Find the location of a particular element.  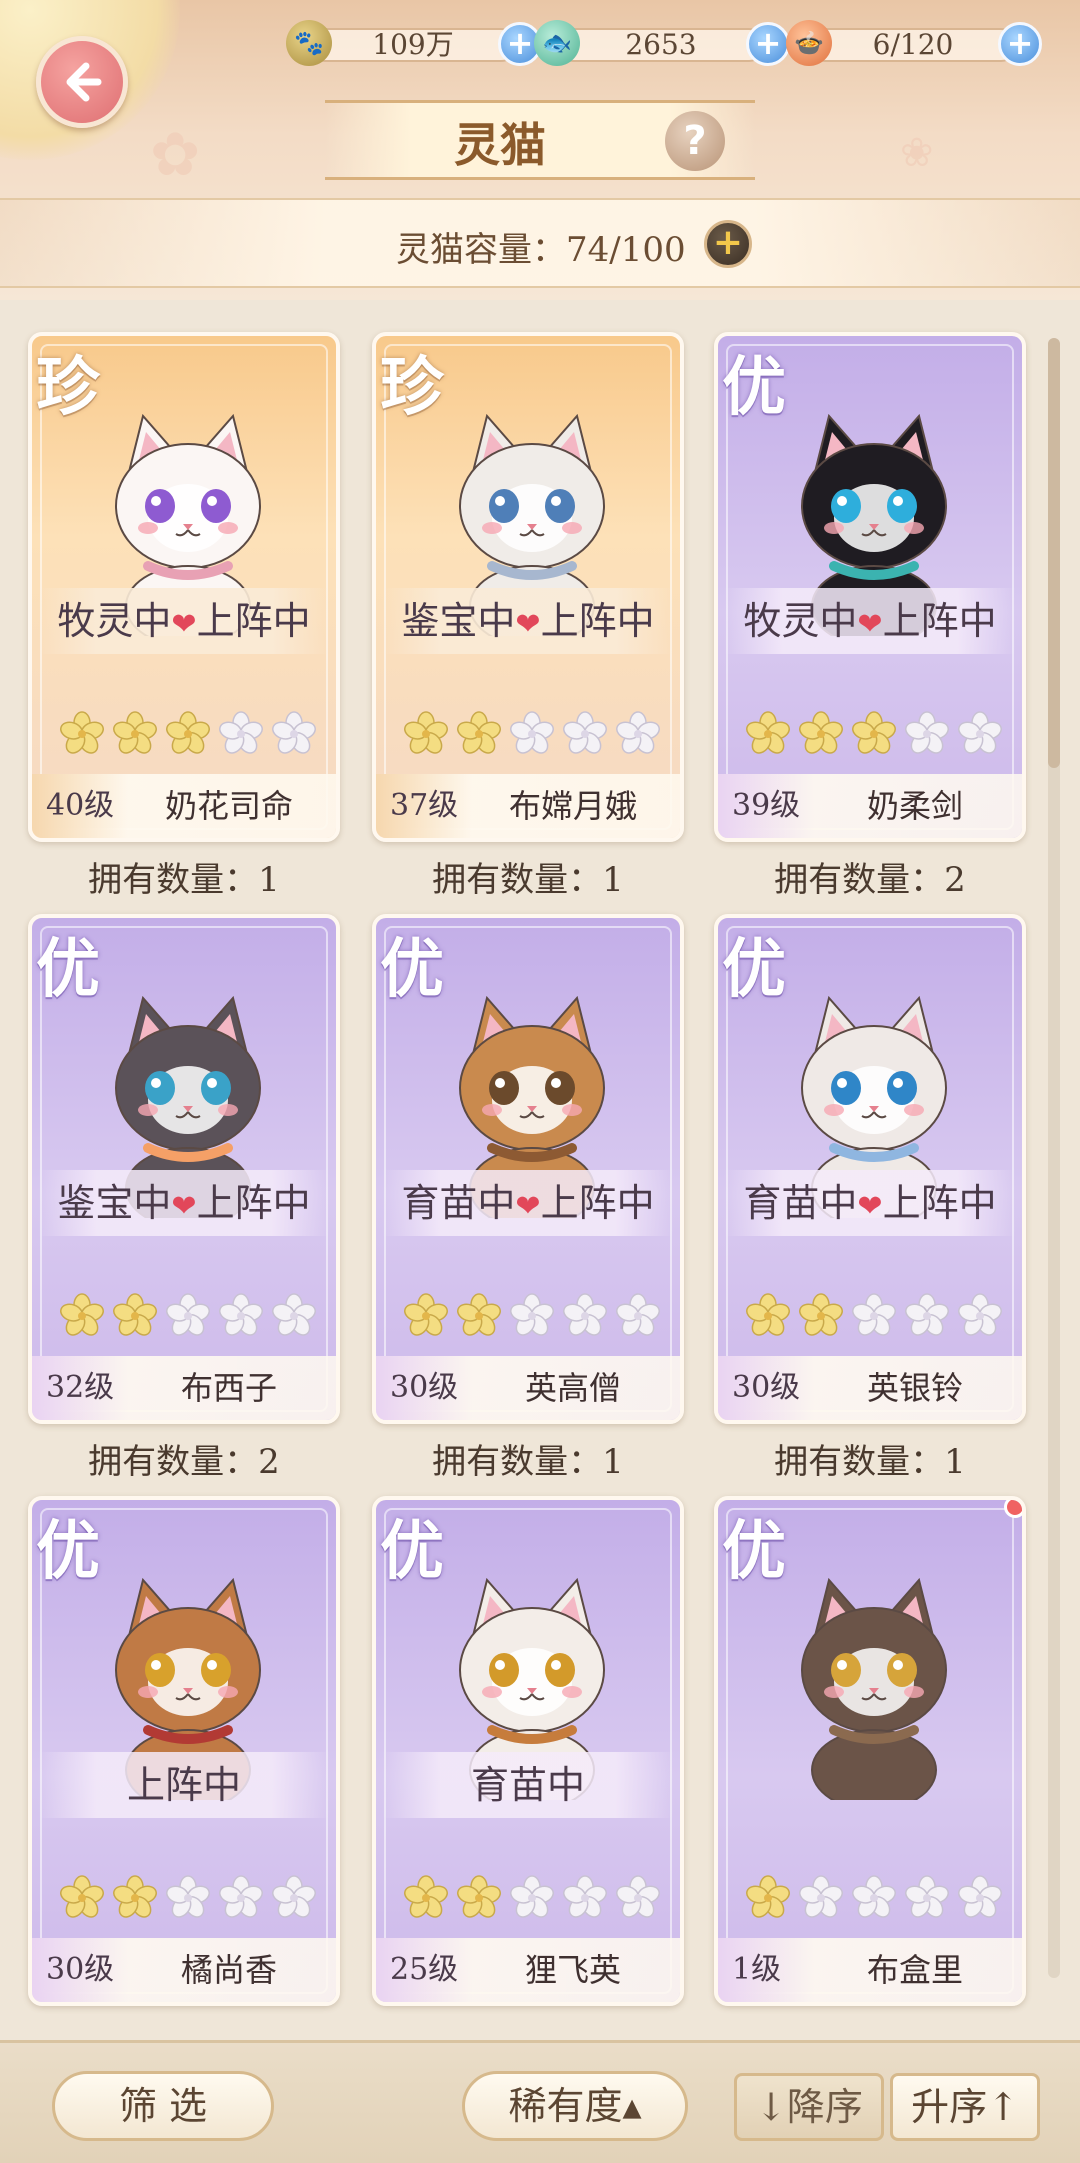

level-name-bar: 30级 橘尚香 is located at coordinates (184, 1970).